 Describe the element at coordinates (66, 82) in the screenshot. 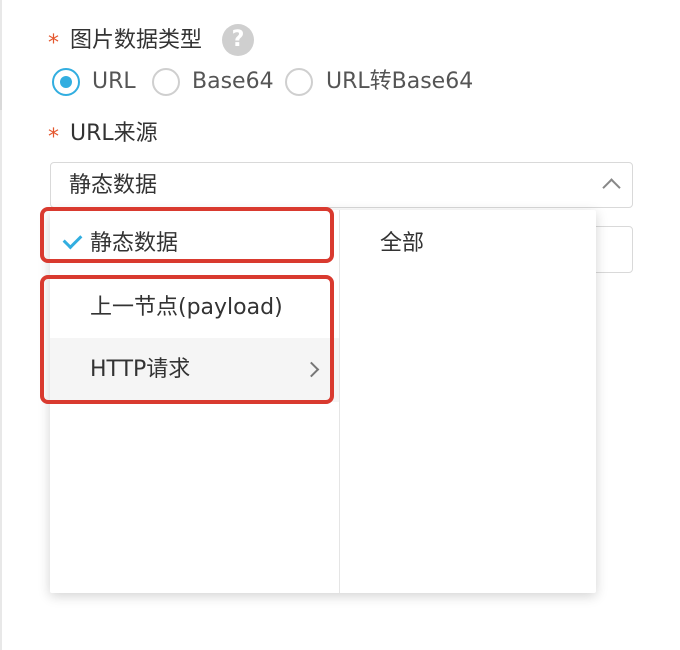

I see `radio-url` at that location.